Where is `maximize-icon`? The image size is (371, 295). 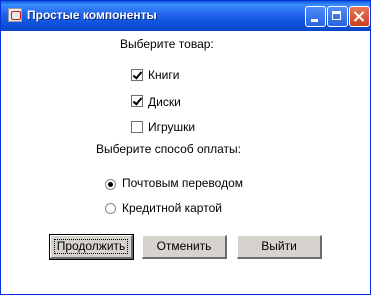
maximize-icon is located at coordinates (336, 15).